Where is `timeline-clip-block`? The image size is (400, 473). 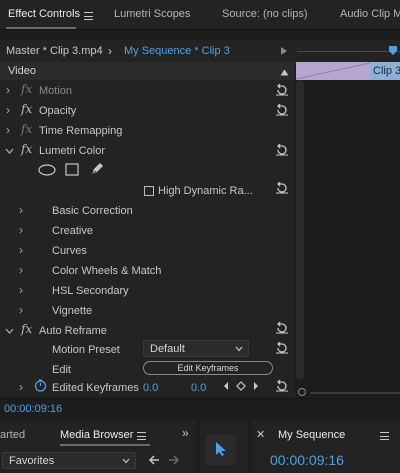 timeline-clip-block is located at coordinates (333, 71).